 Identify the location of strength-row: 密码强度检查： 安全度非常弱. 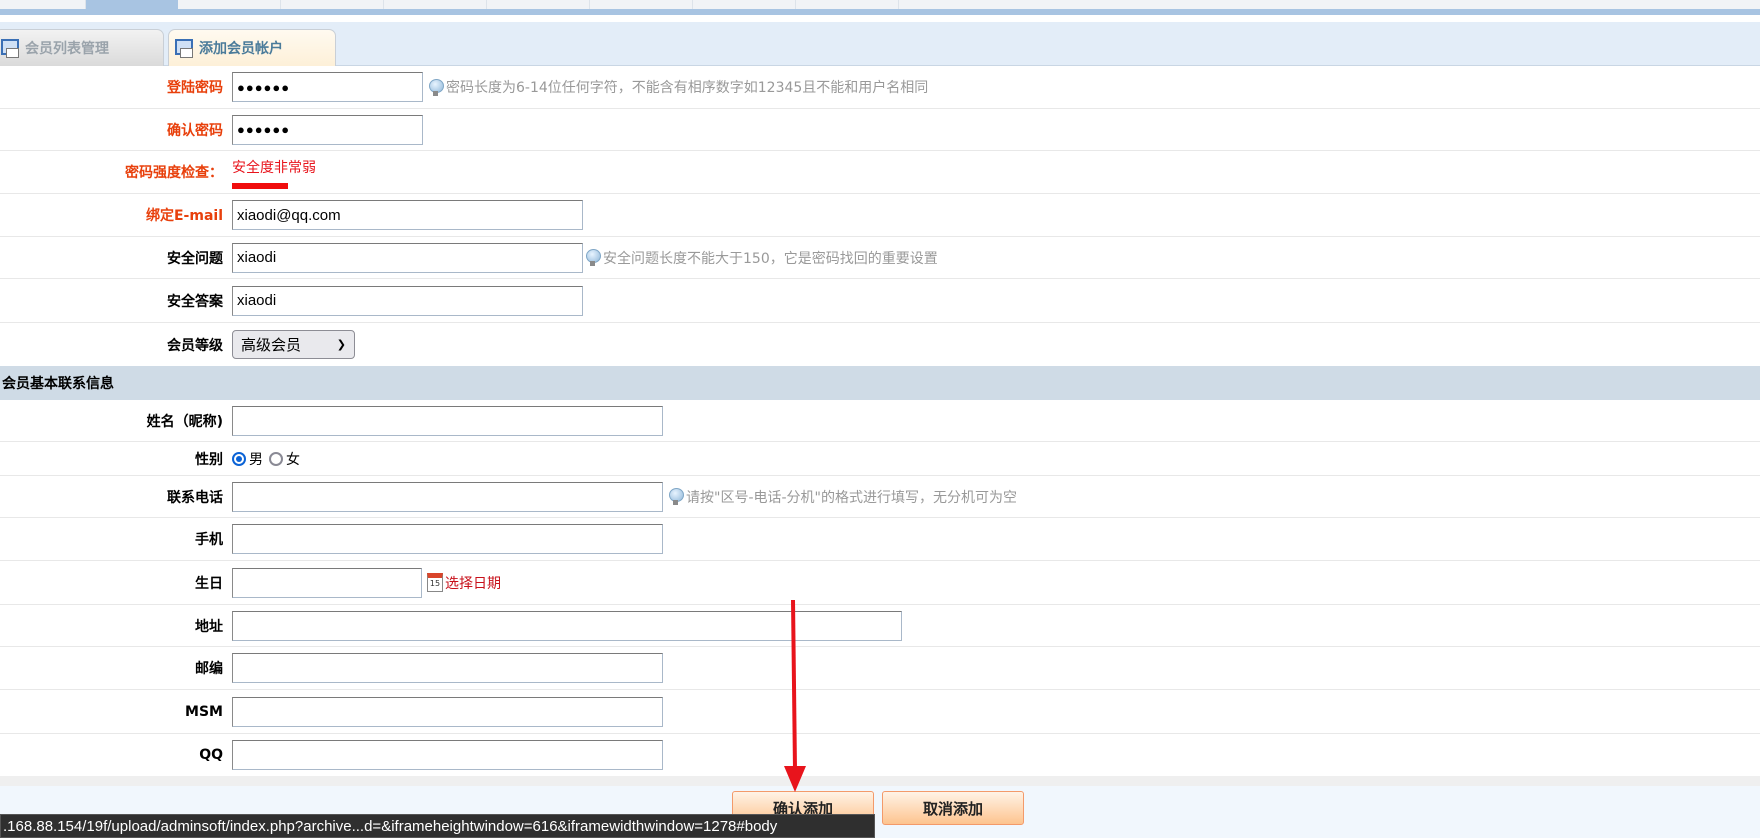
(880, 172).